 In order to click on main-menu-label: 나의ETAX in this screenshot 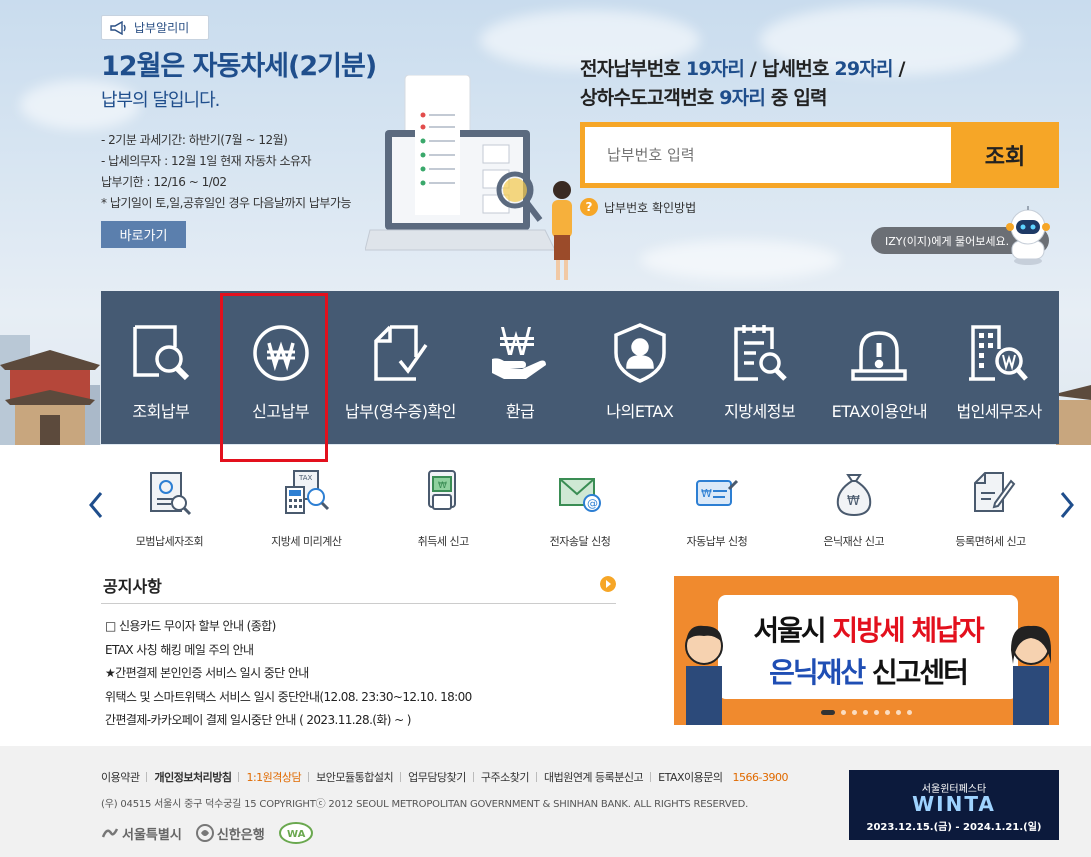, I will do `click(640, 411)`.